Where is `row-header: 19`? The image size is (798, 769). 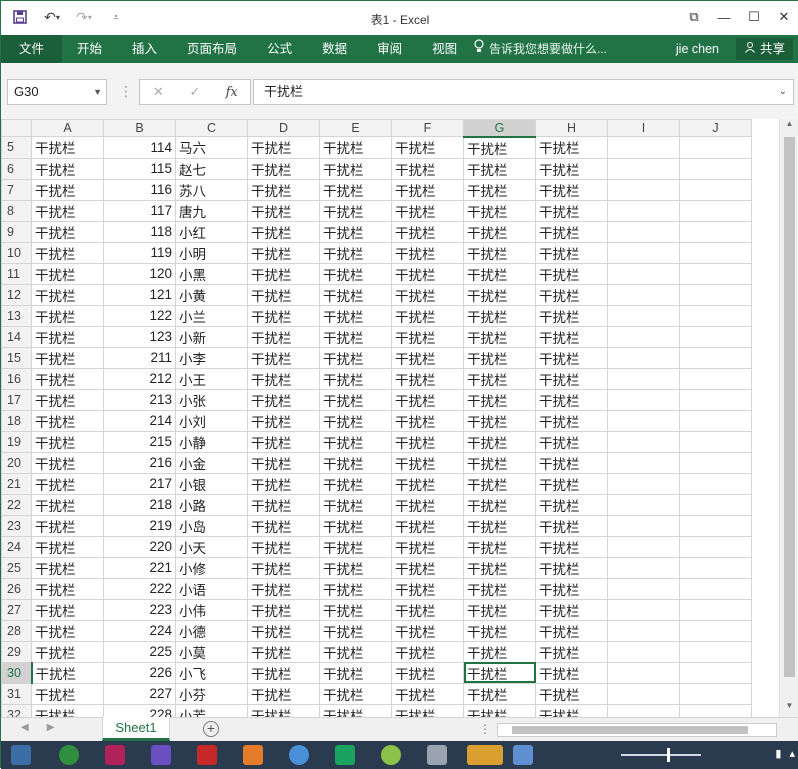
row-header: 19 is located at coordinates (16, 441).